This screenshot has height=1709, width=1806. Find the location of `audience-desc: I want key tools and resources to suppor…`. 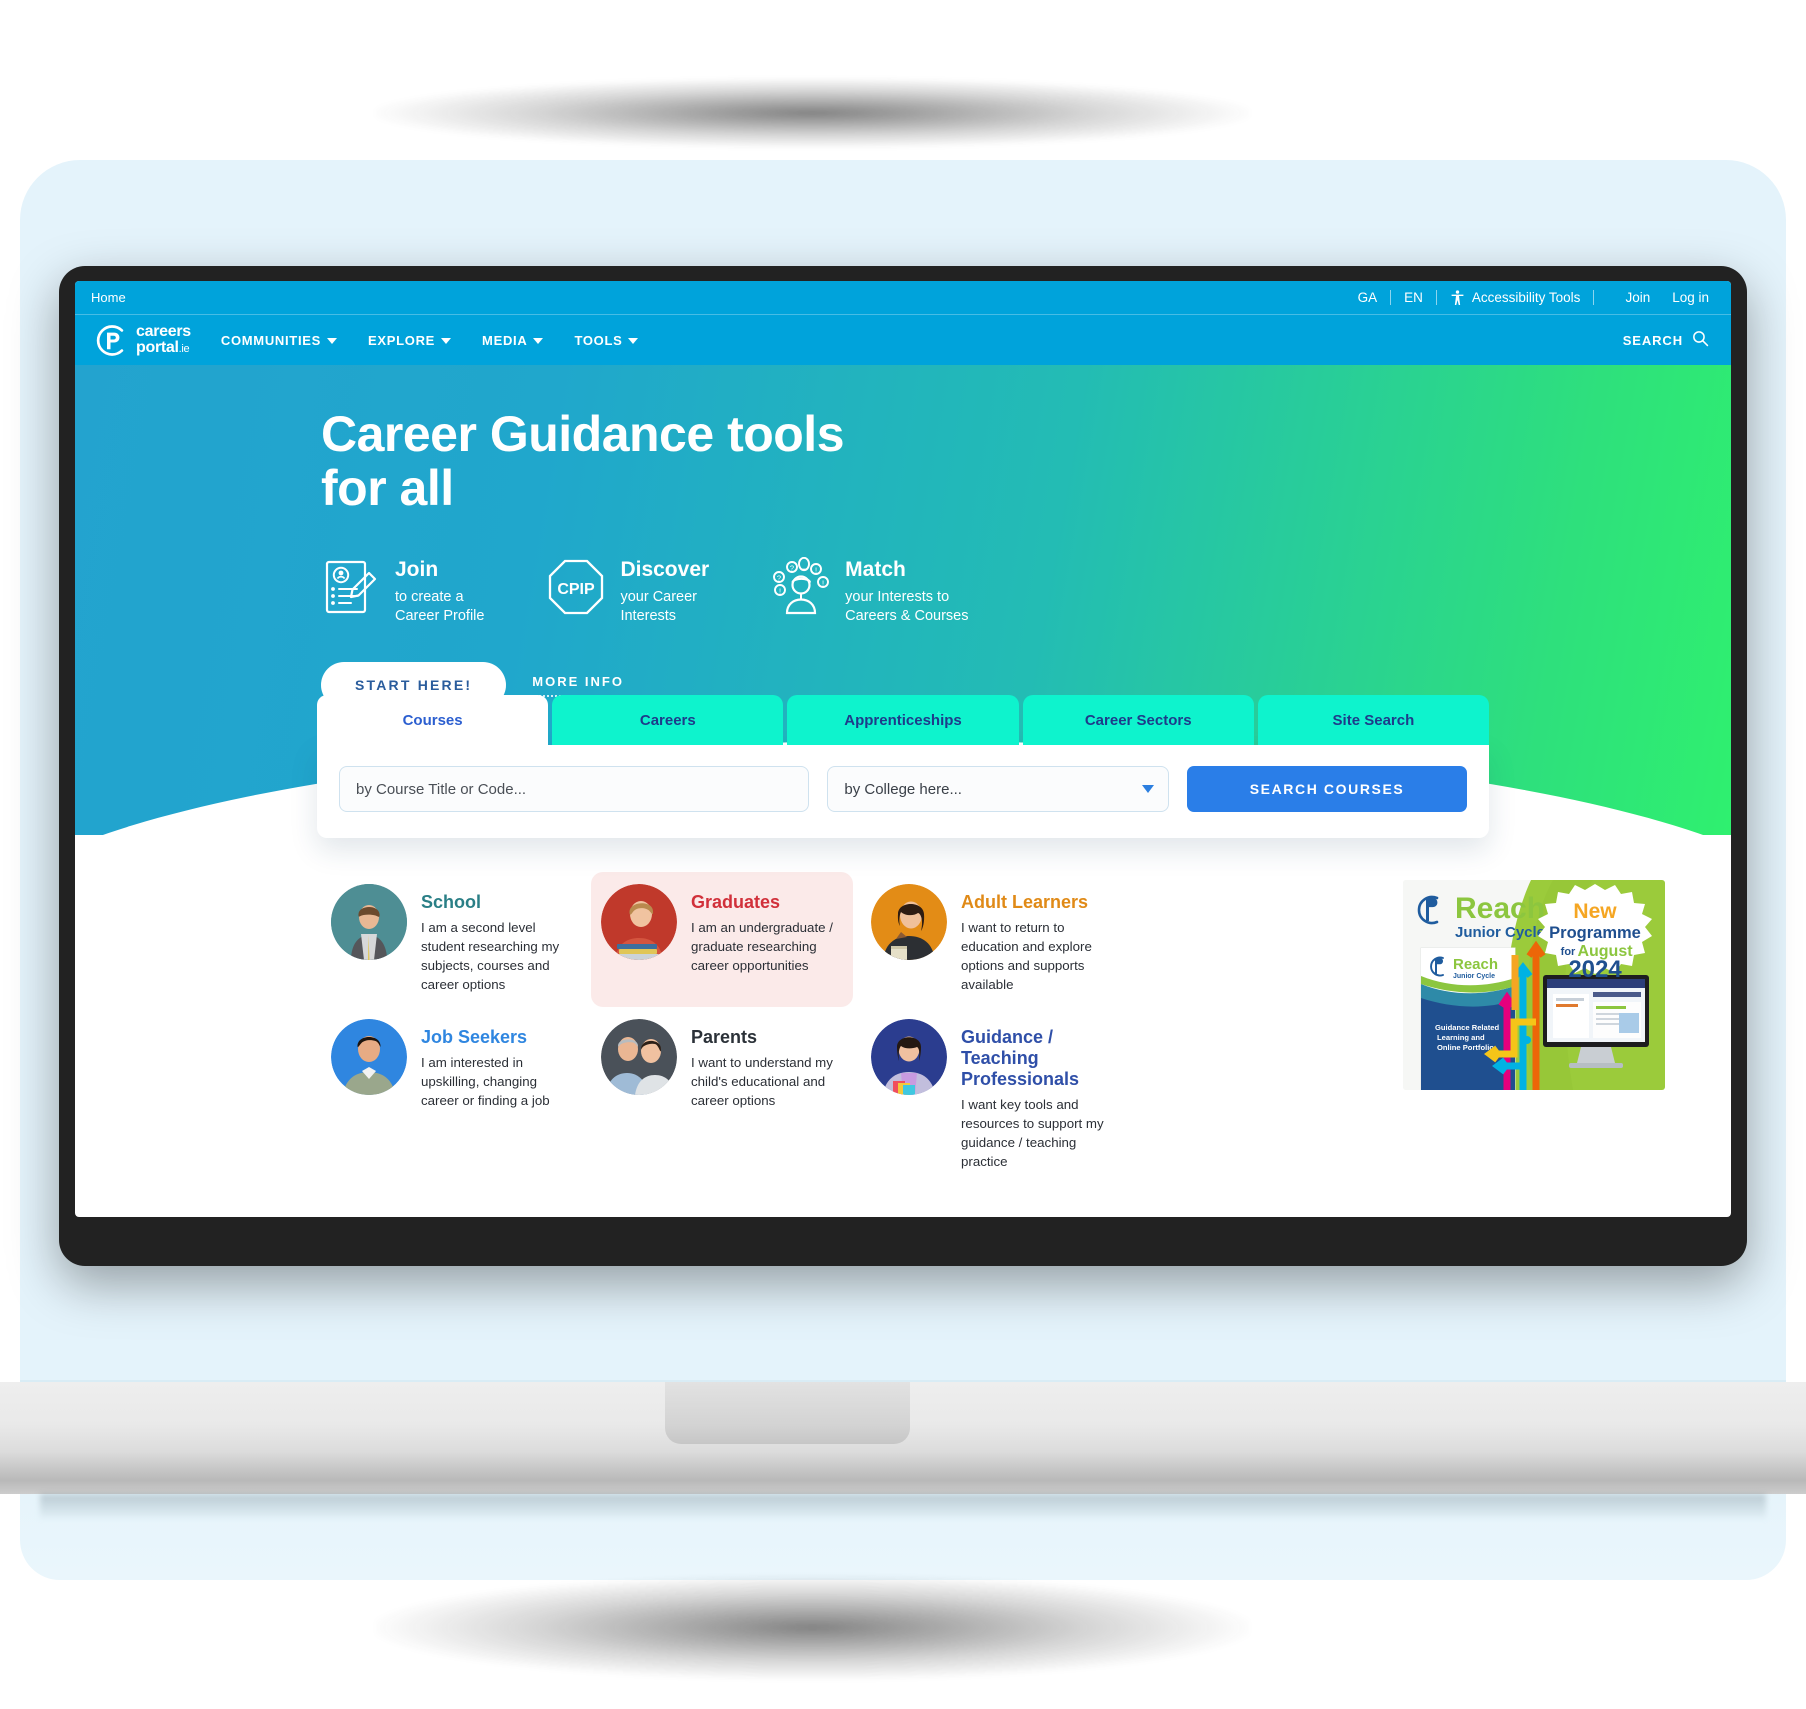

audience-desc: I want key tools and resources to suppor… is located at coordinates (1032, 1133).